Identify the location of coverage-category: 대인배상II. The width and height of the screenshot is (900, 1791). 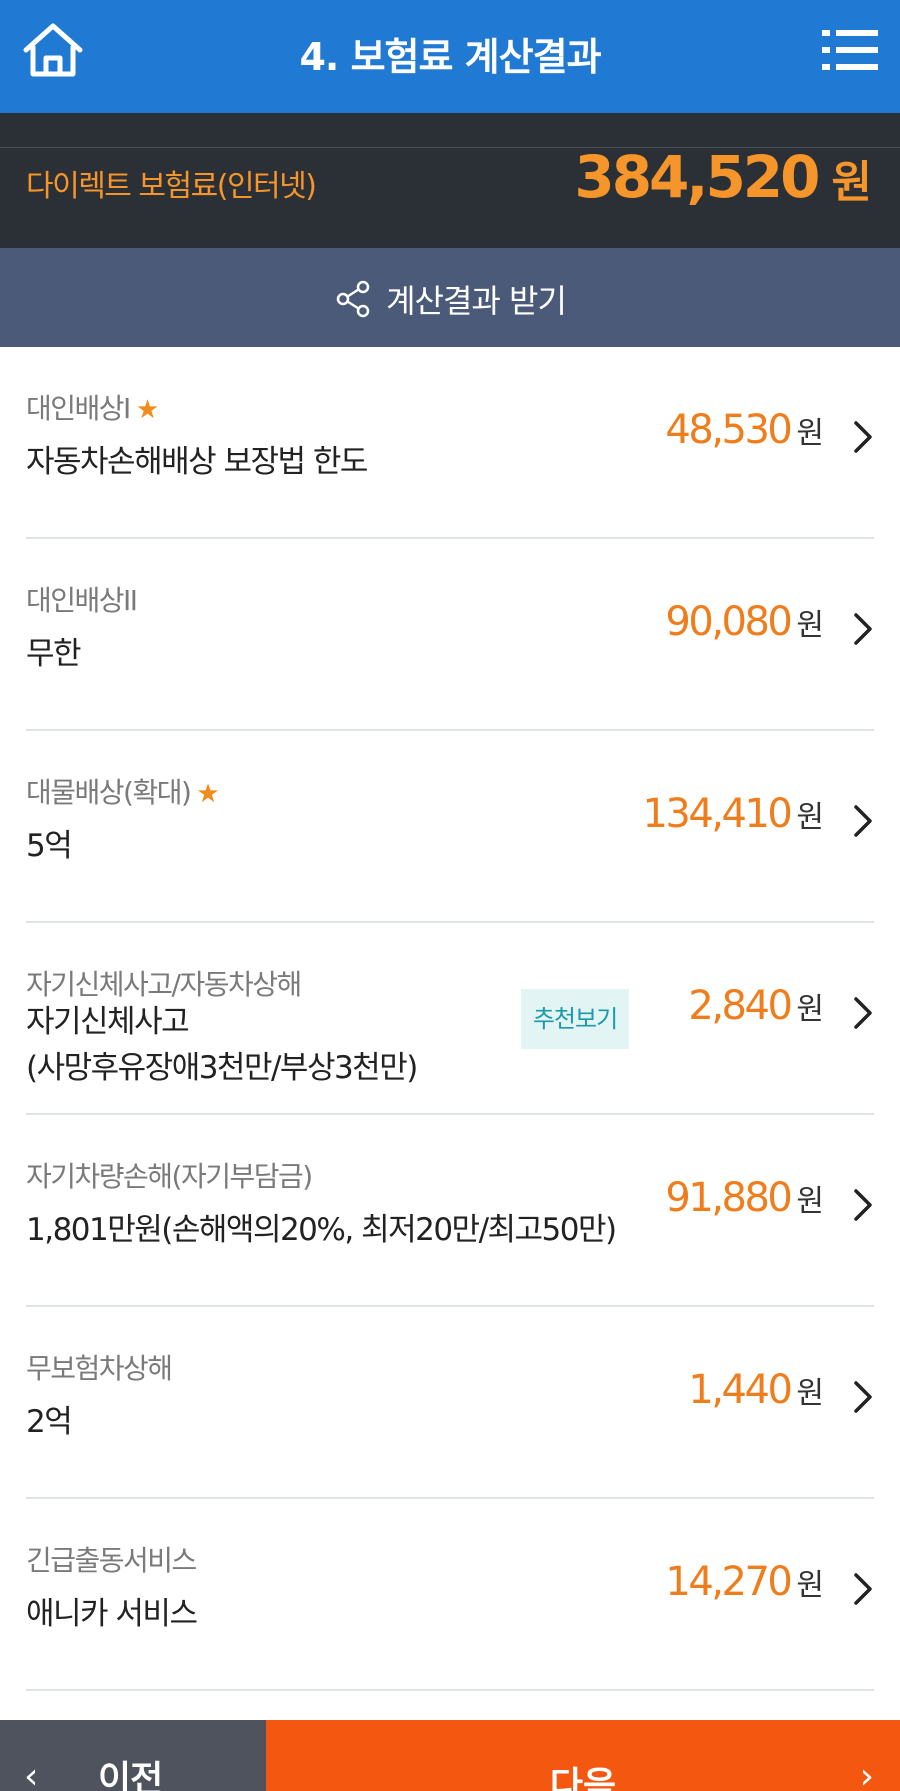
(82, 599).